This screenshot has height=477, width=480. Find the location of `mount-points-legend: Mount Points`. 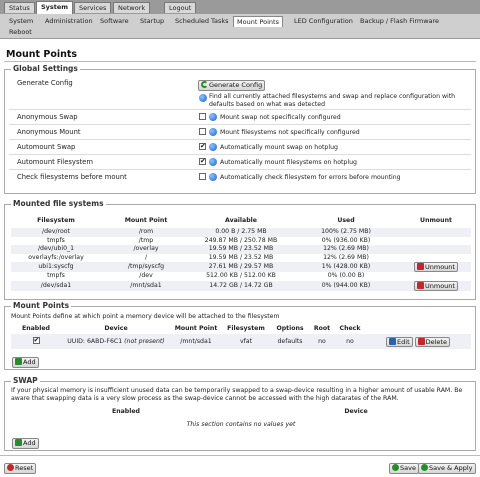

mount-points-legend: Mount Points is located at coordinates (41, 305).